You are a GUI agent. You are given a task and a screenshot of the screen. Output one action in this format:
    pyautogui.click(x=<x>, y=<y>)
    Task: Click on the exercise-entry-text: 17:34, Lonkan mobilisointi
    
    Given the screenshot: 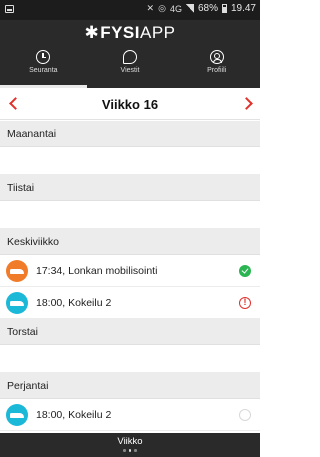 What is the action you would take?
    pyautogui.click(x=97, y=271)
    